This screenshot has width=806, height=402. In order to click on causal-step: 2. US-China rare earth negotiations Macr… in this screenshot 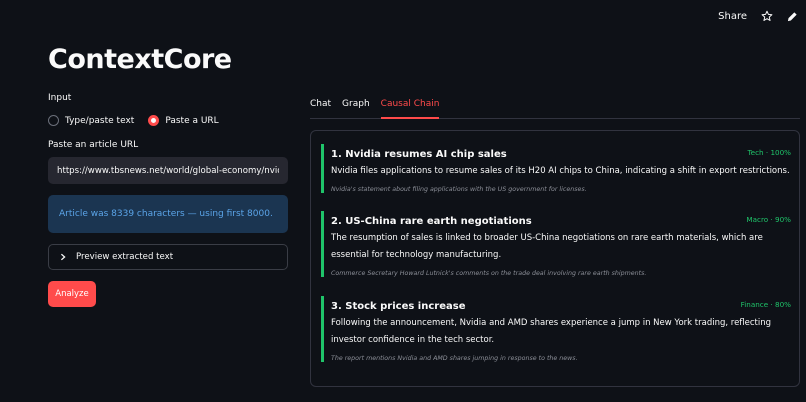, I will do `click(556, 244)`.